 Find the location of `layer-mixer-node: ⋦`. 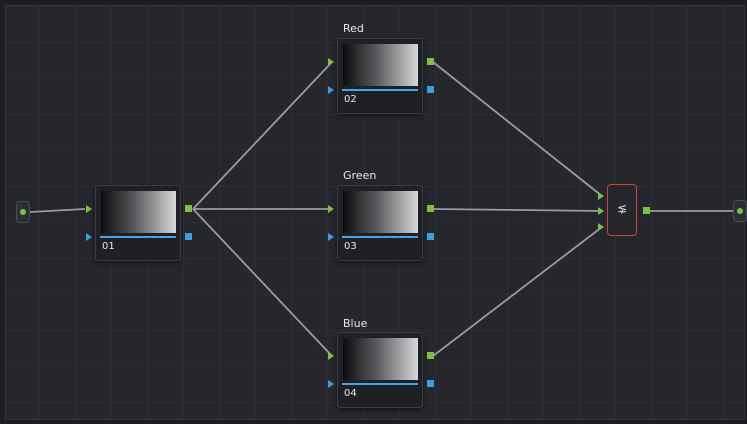

layer-mixer-node: ⋦ is located at coordinates (622, 210).